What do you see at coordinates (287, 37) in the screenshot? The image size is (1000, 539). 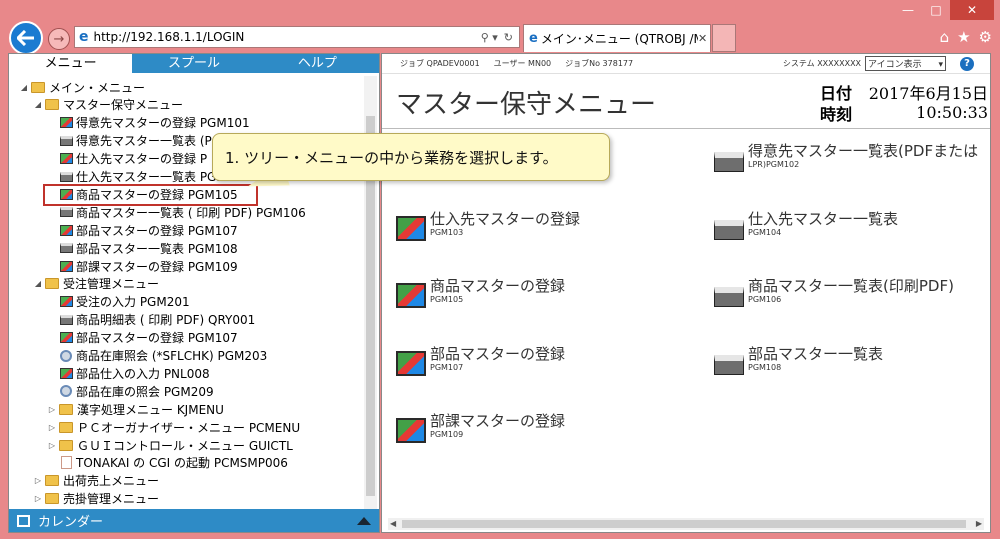 I see `url-text: http://192.168.1.1/LOGIN` at bounding box center [287, 37].